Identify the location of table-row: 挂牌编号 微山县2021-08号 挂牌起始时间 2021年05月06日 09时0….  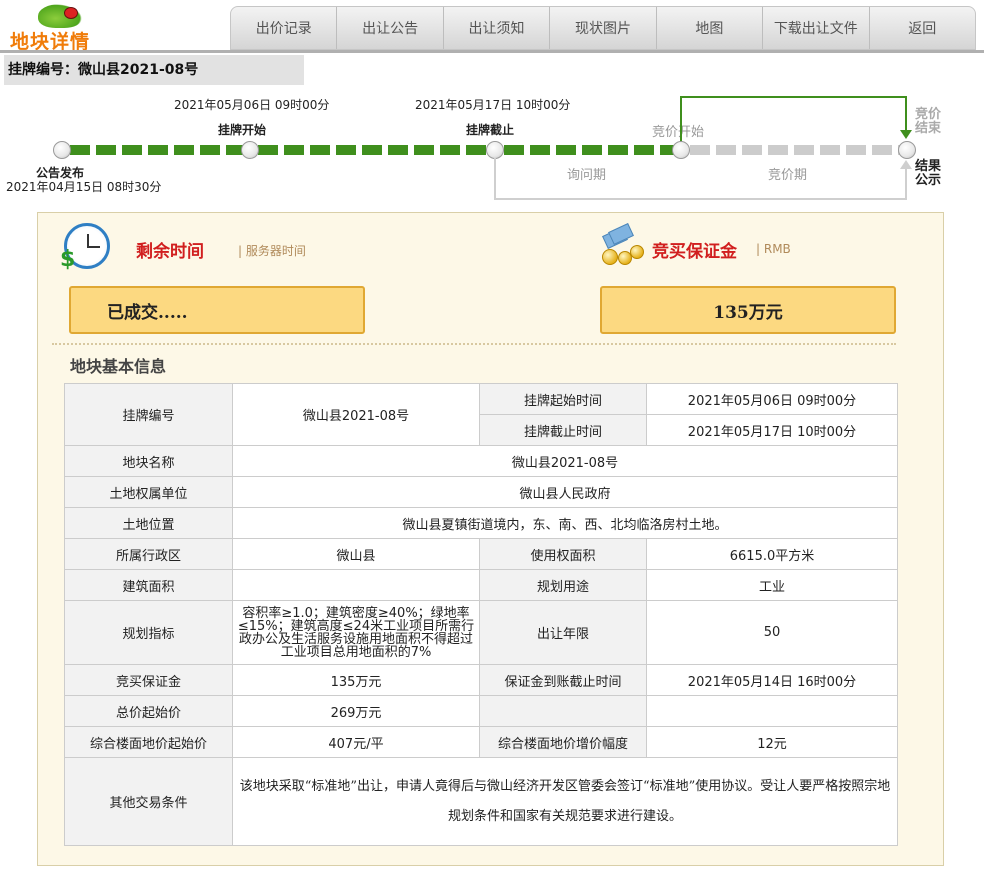
(481, 414).